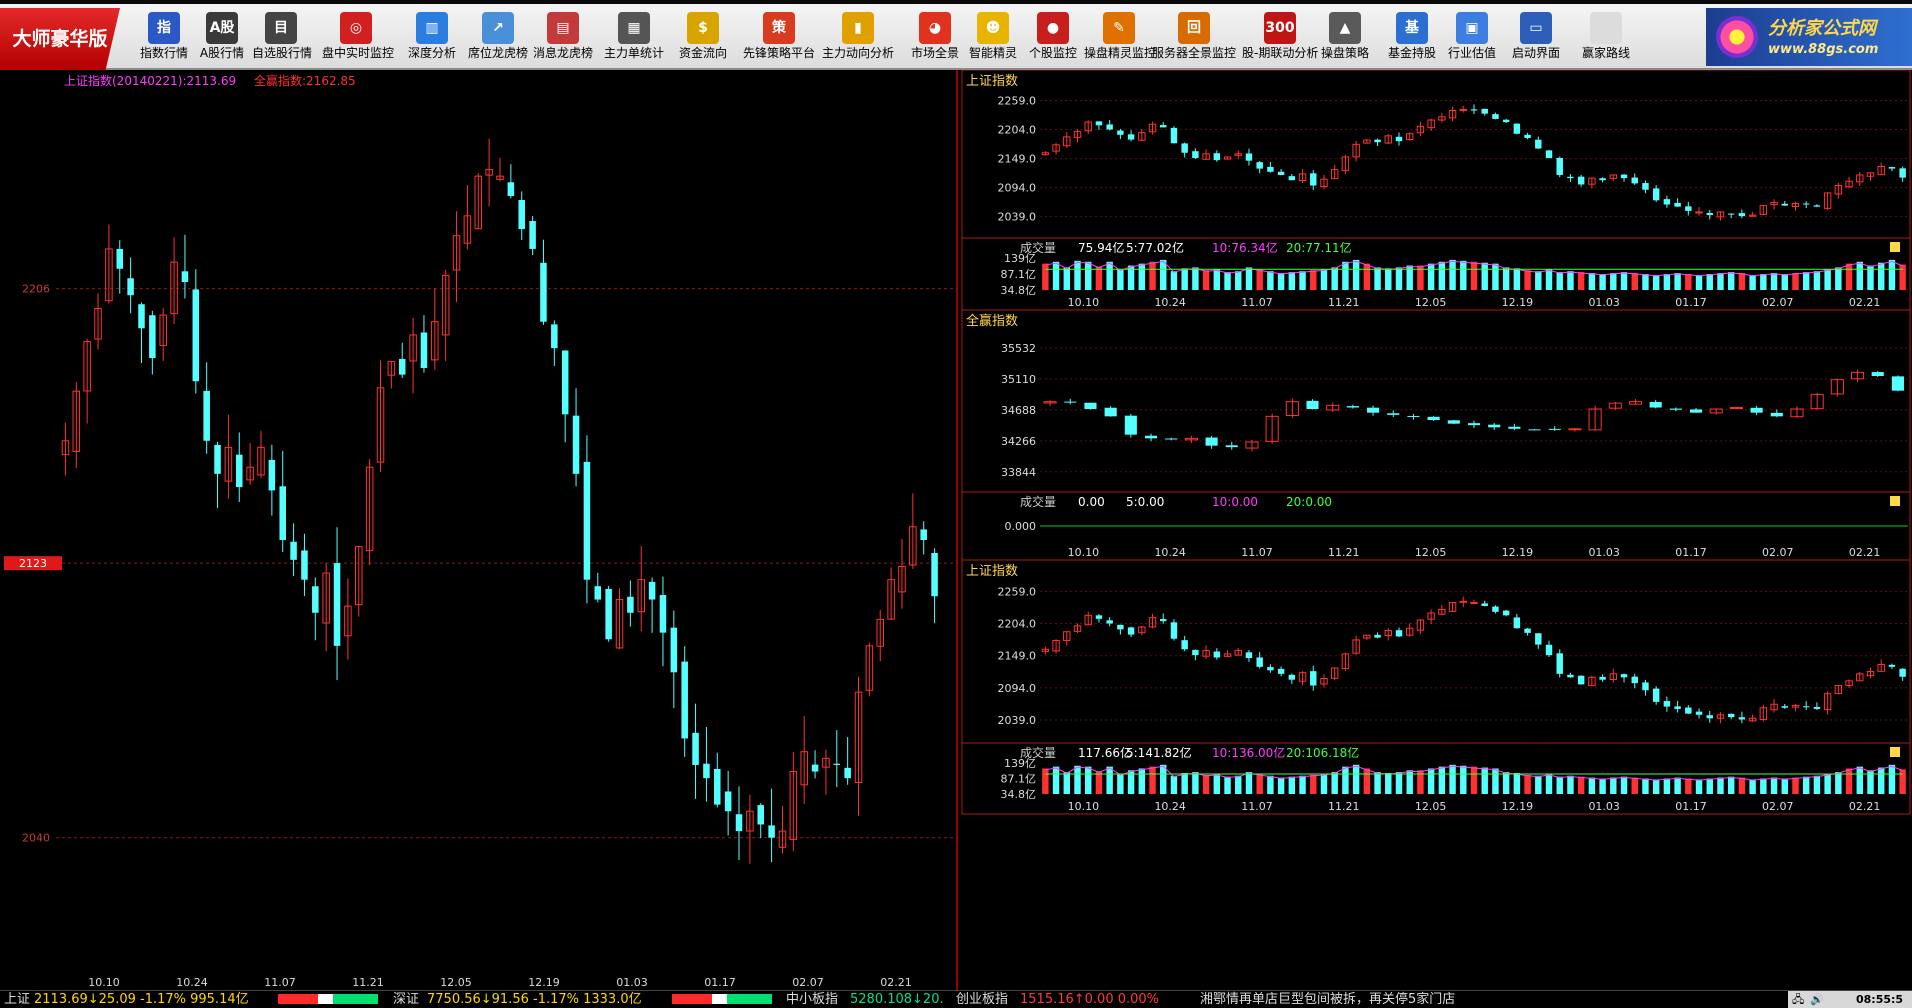  What do you see at coordinates (60, 39) in the screenshot?
I see `brand-badge: 大师豪华版` at bounding box center [60, 39].